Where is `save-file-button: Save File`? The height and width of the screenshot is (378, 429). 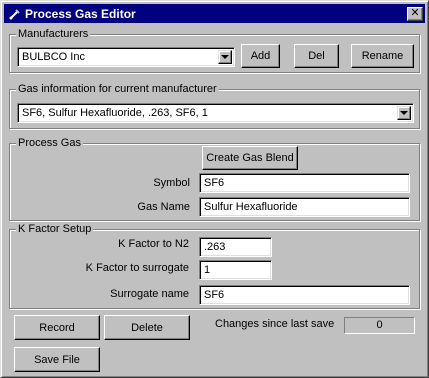 save-file-button: Save File is located at coordinates (57, 359).